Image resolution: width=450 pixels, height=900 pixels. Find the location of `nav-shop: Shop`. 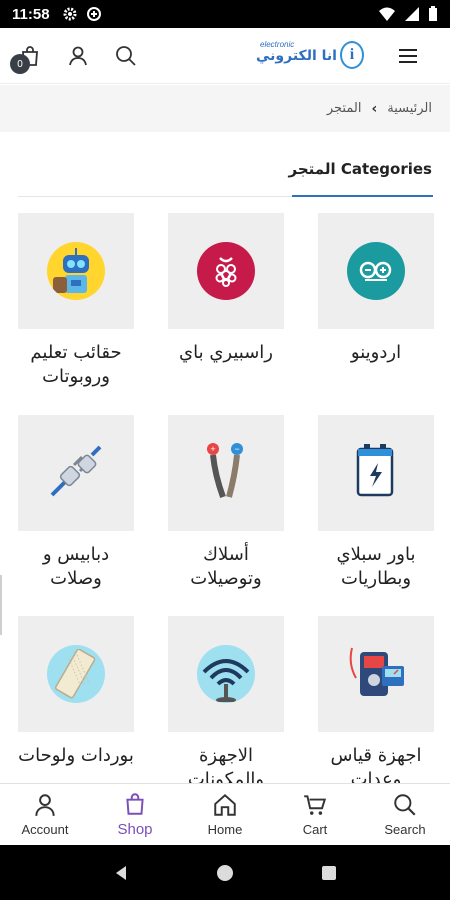

nav-shop: Shop is located at coordinates (135, 814).